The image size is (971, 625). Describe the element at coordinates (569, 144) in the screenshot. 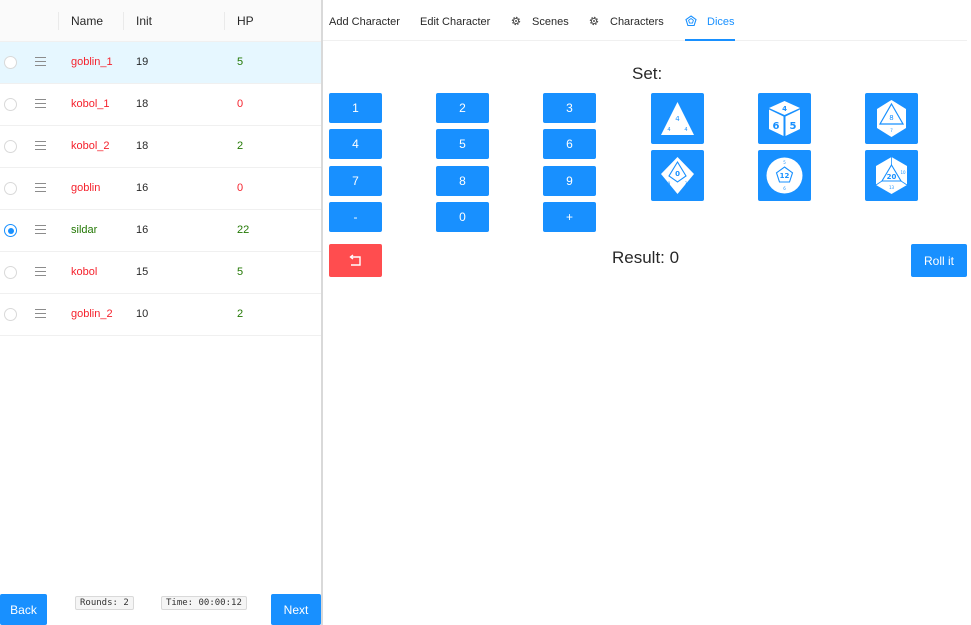

I see `key-6-button: 6` at that location.